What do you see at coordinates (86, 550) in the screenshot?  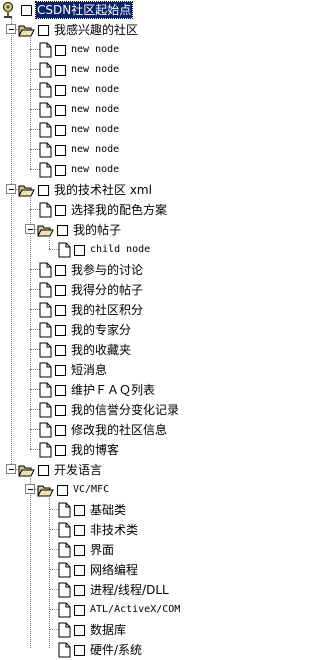 I see `tree-leaf-node: 界面` at bounding box center [86, 550].